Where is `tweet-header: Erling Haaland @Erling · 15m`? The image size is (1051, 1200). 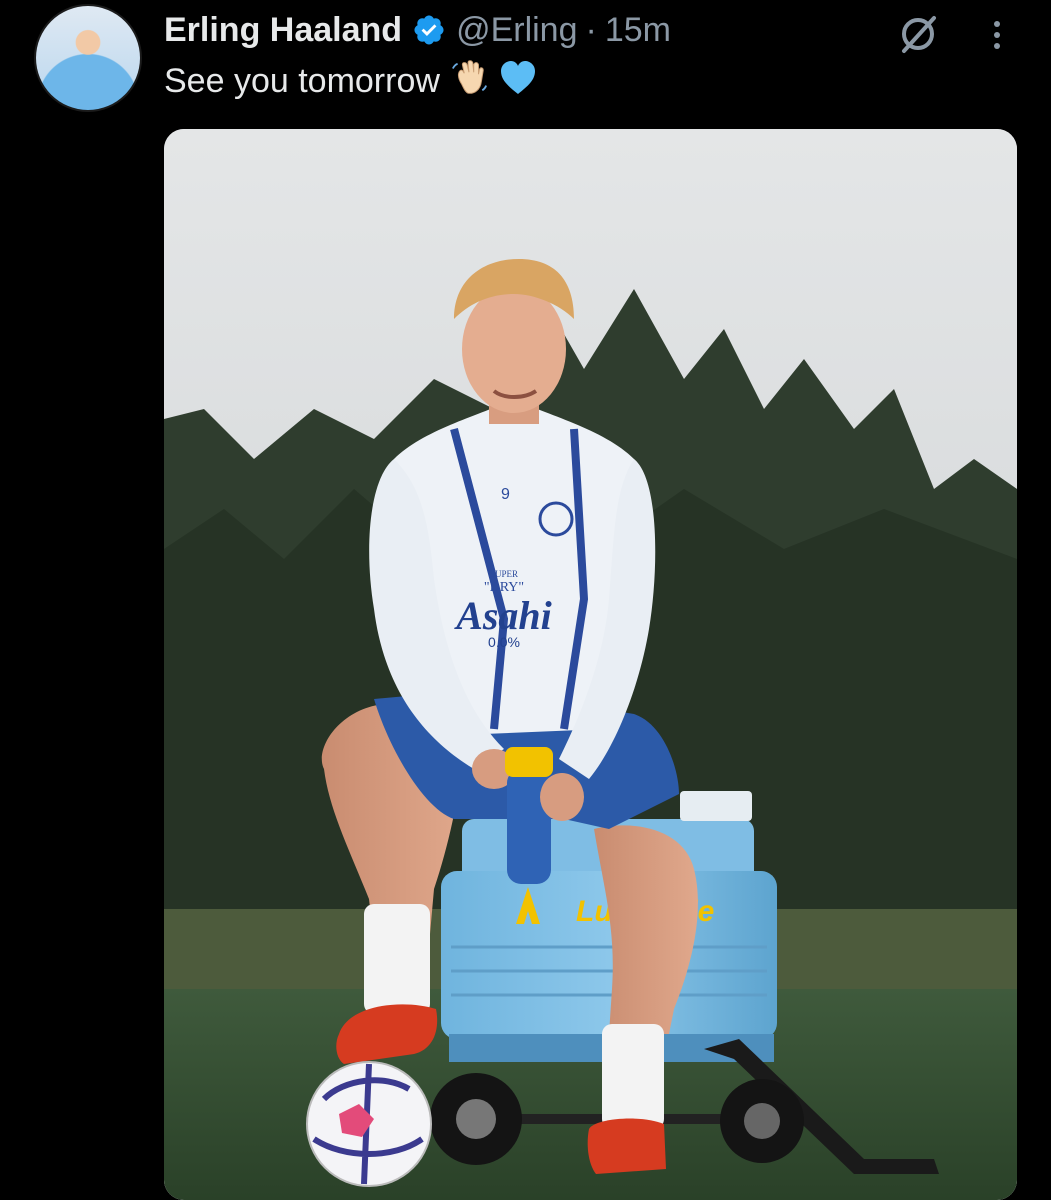 tweet-header: Erling Haaland @Erling · 15m is located at coordinates (417, 30).